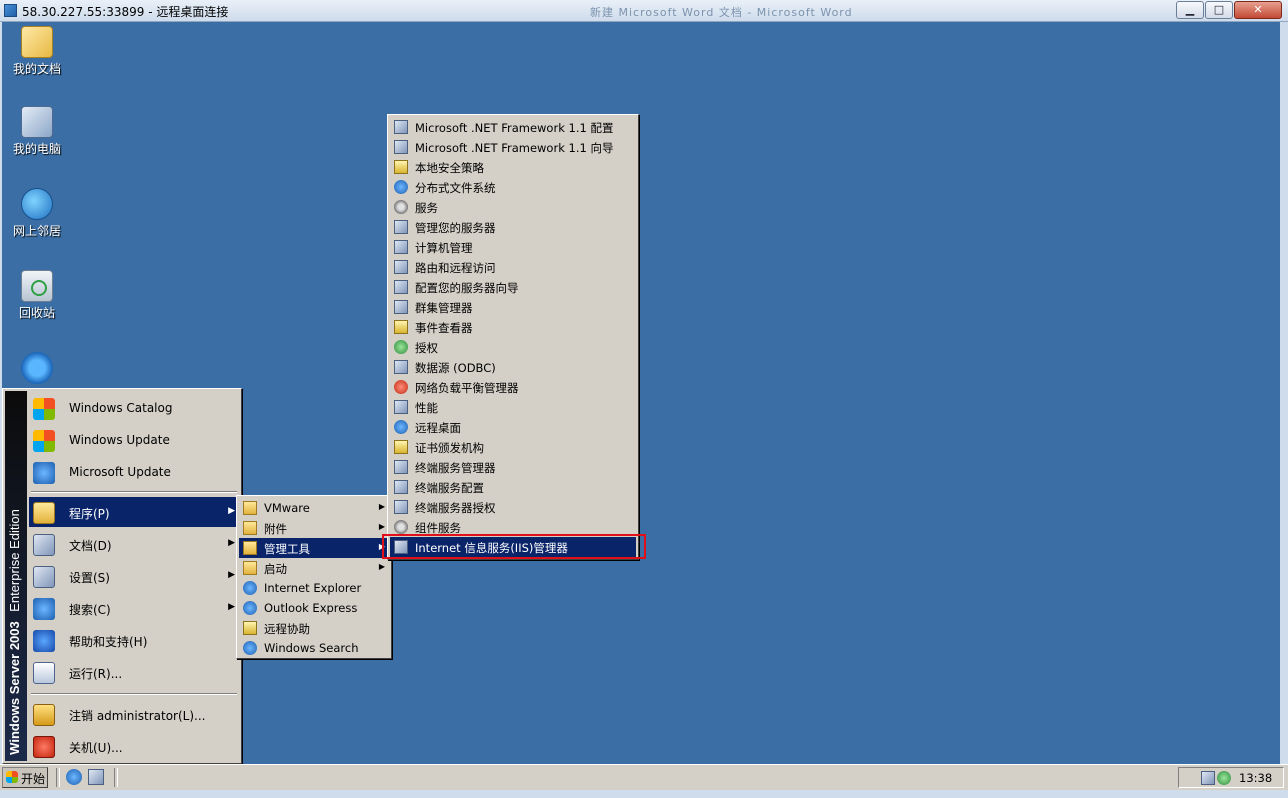  What do you see at coordinates (134, 408) in the screenshot?
I see `menu-windows-catalog: Windows Catalog` at bounding box center [134, 408].